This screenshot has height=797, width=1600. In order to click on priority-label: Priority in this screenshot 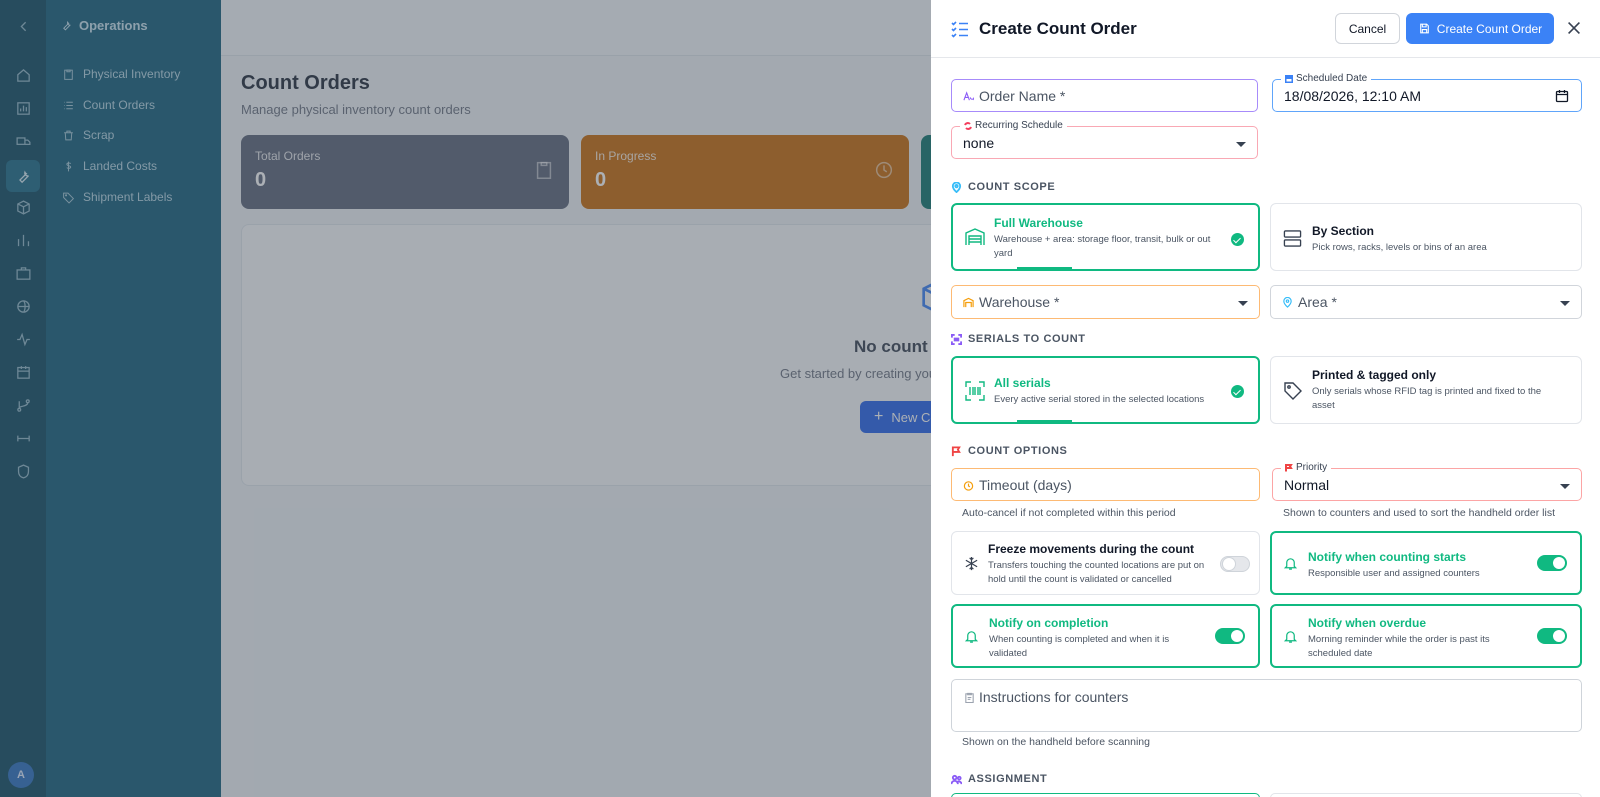, I will do `click(1306, 468)`.